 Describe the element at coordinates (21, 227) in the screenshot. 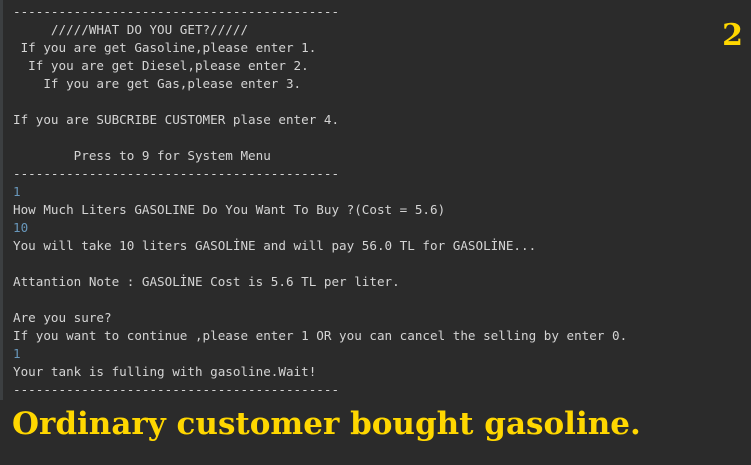

I see `console-input-line: 10` at that location.